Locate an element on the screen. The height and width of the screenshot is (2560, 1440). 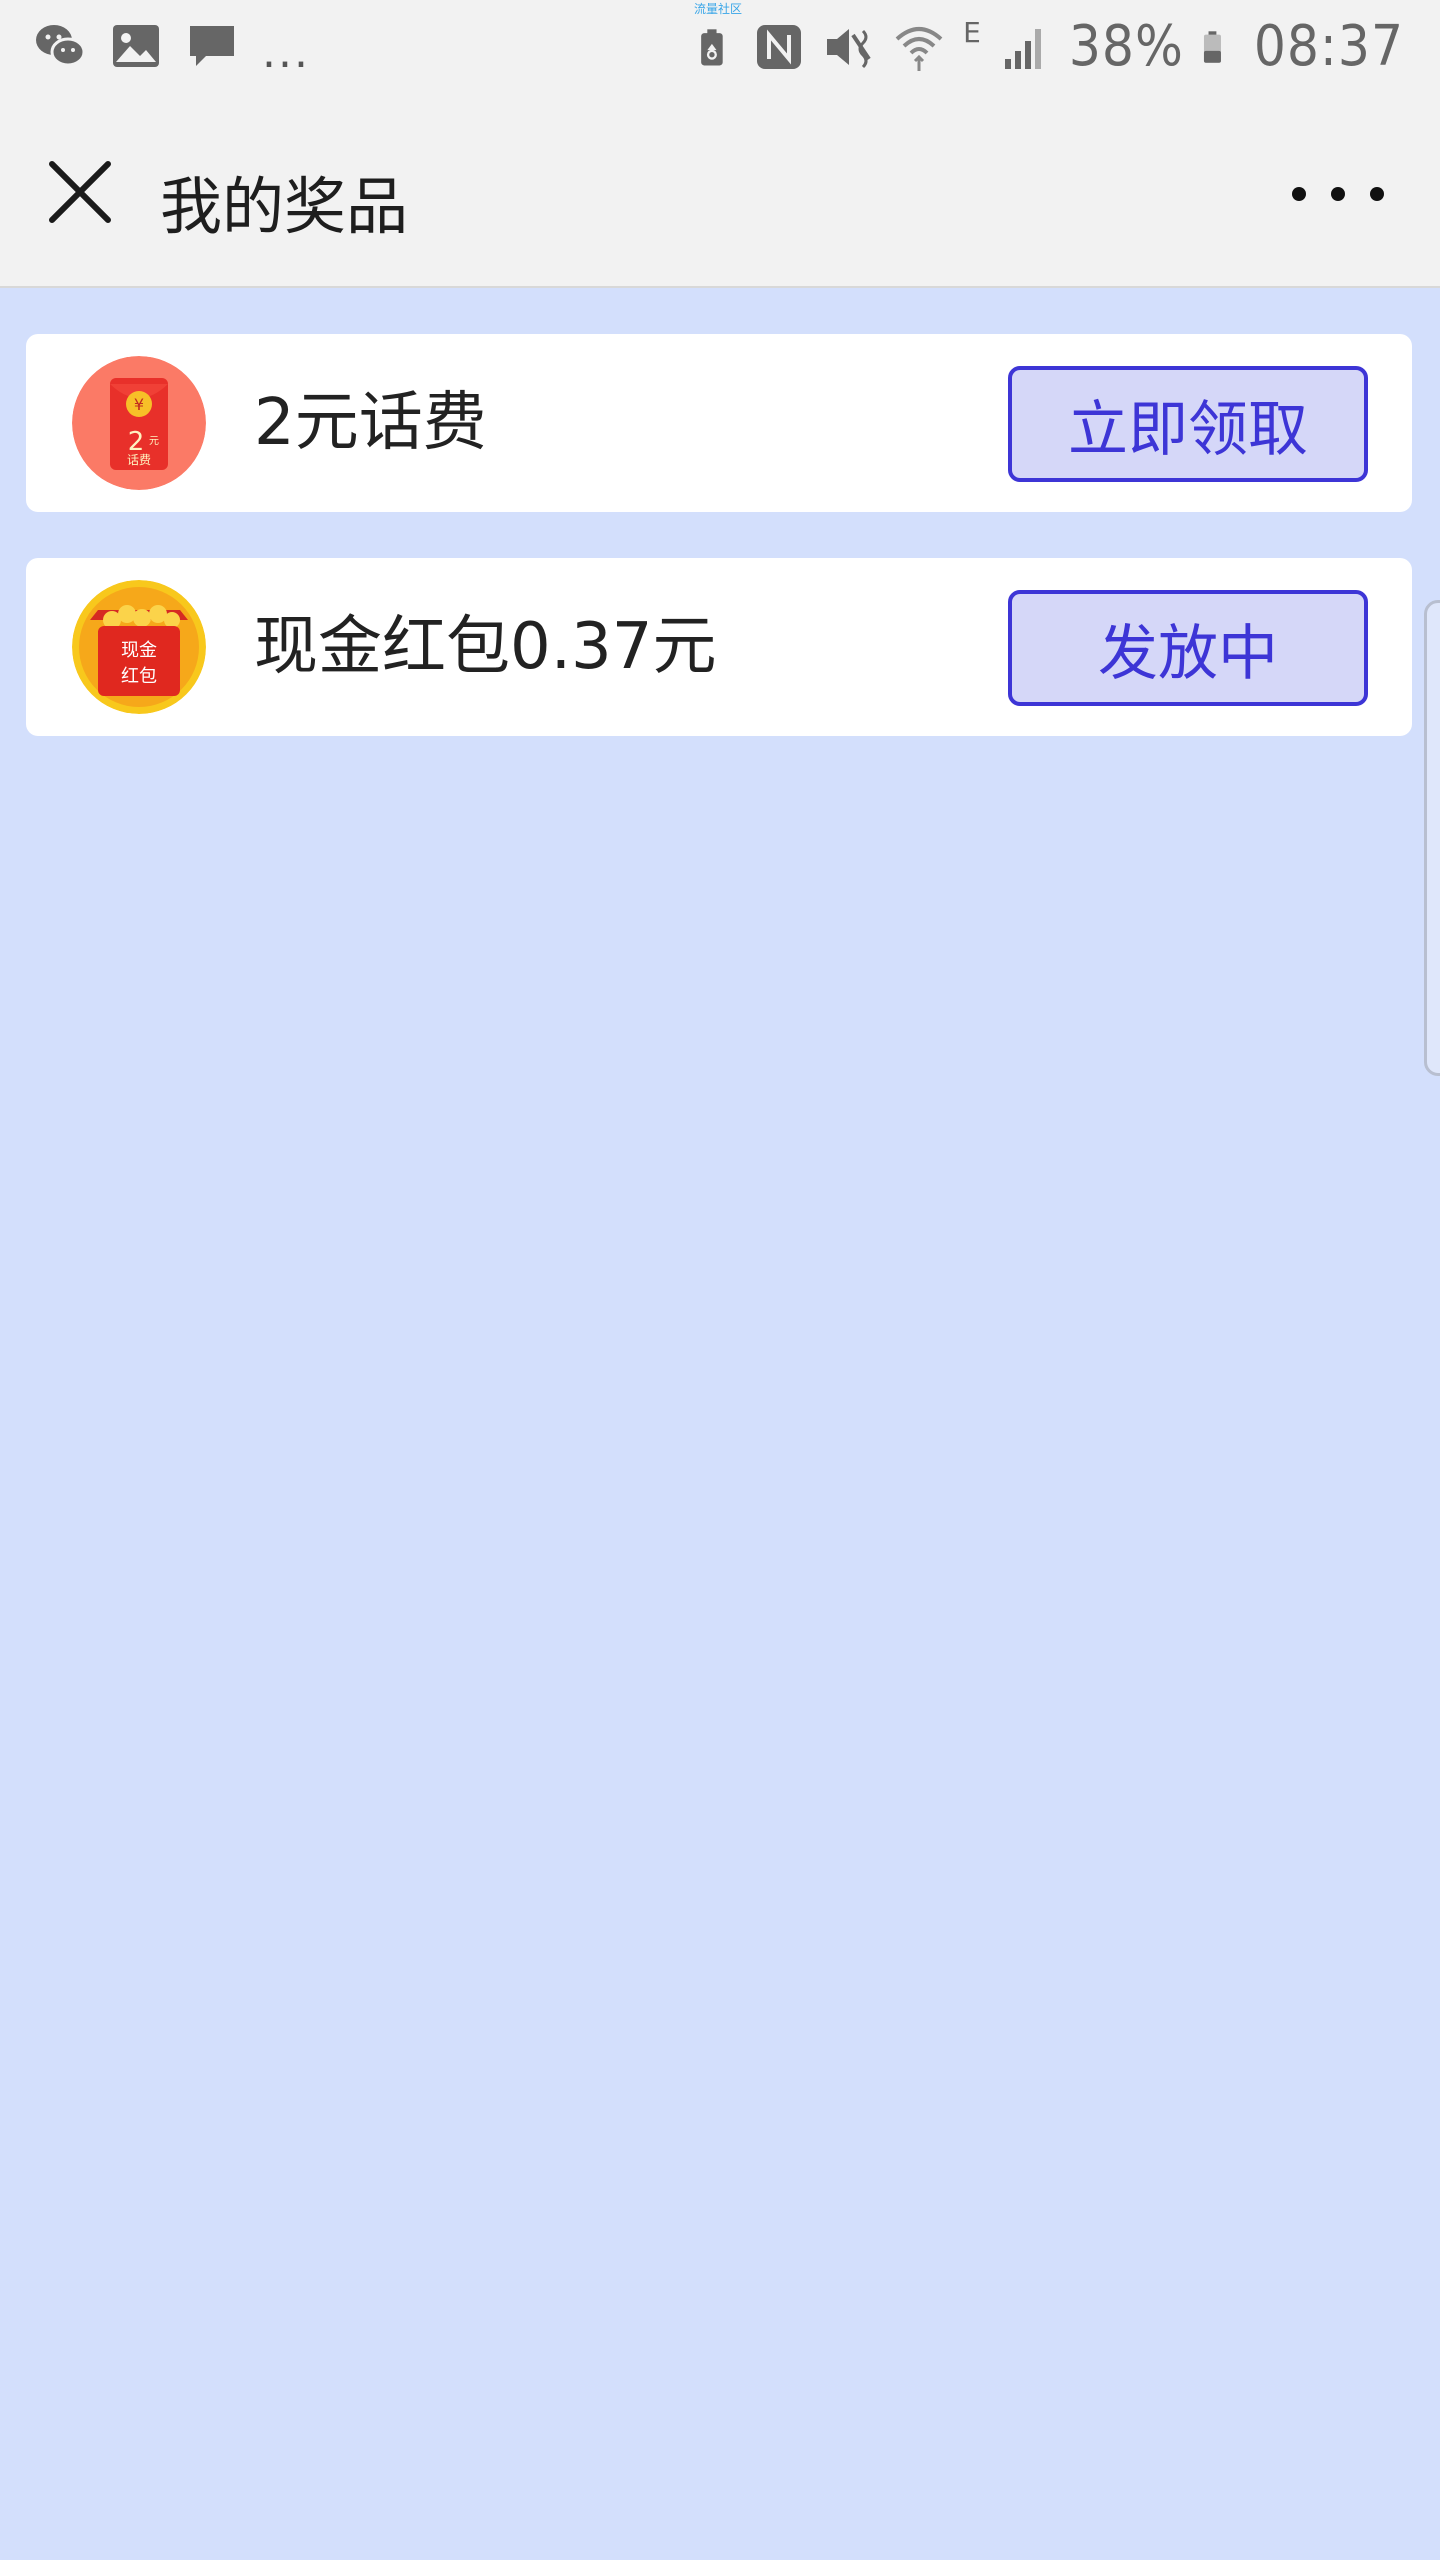
battery-saver-icon is located at coordinates (712, 46).